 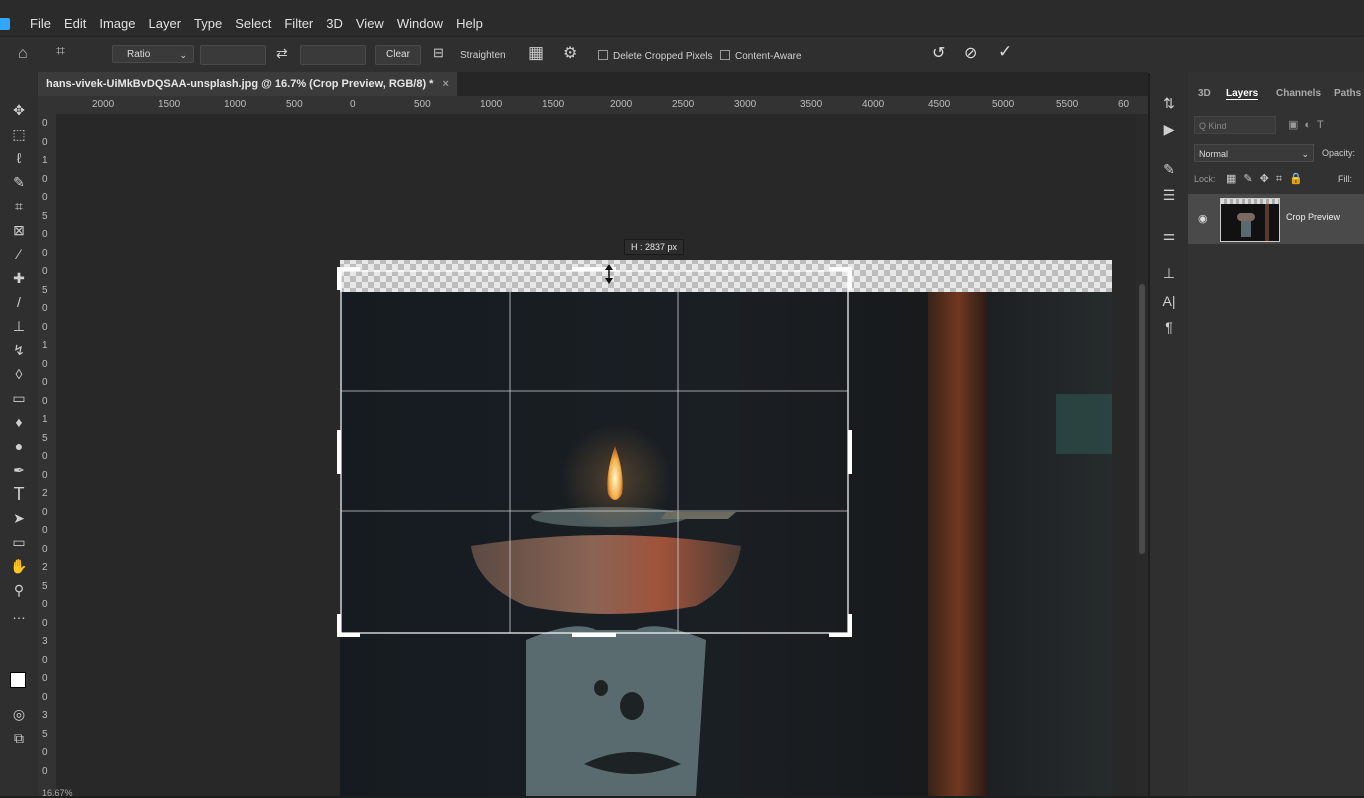 I want to click on actions-play-icon: ▶, so click(x=1169, y=129).